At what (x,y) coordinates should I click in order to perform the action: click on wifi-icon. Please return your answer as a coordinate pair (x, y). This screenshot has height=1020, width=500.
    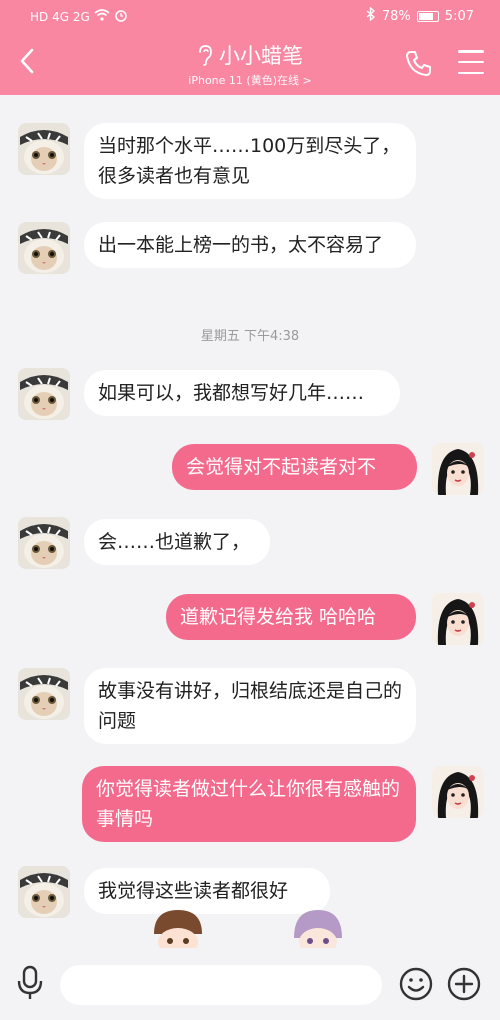
    Looking at the image, I should click on (102, 16).